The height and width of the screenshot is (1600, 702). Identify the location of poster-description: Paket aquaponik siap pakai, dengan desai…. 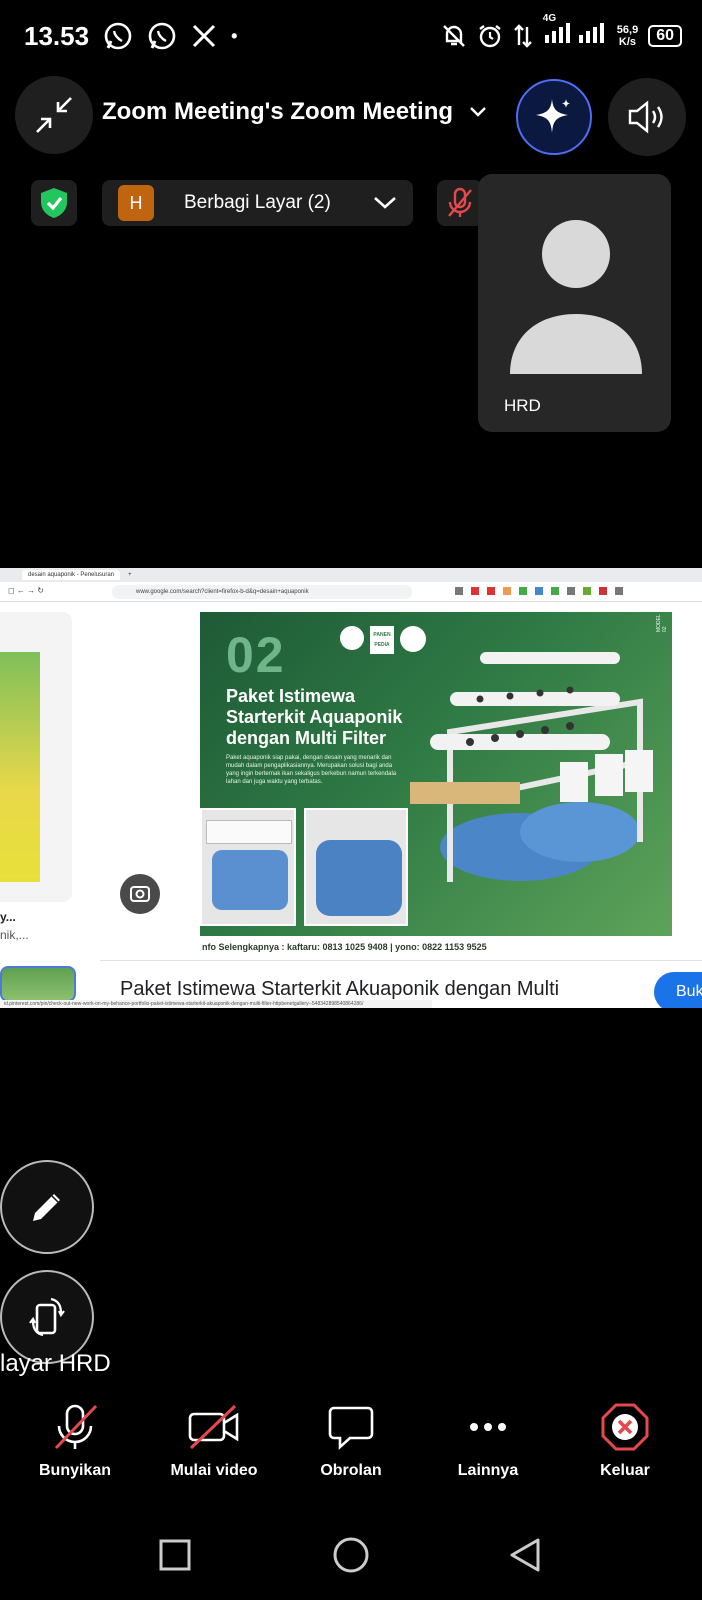
(311, 770).